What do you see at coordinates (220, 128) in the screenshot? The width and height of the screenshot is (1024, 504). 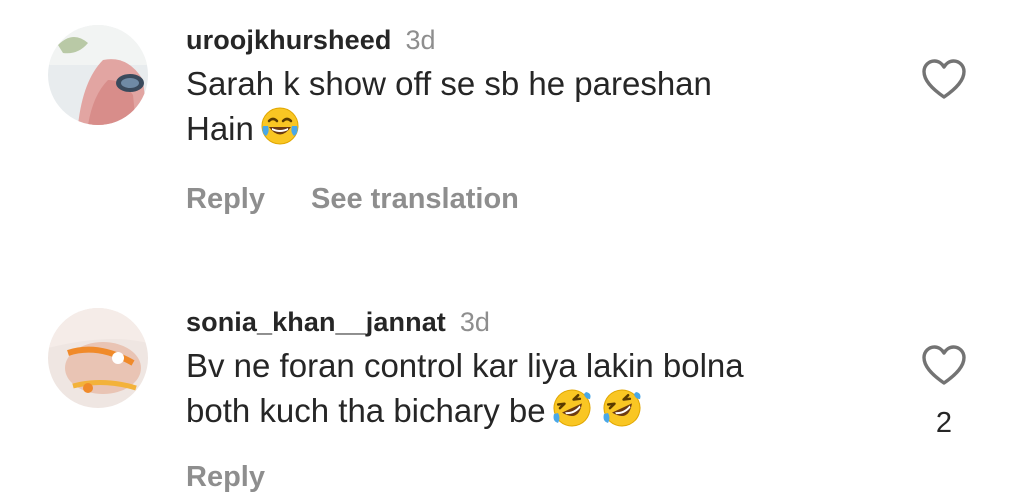 I see `comment-text-line: Hain` at bounding box center [220, 128].